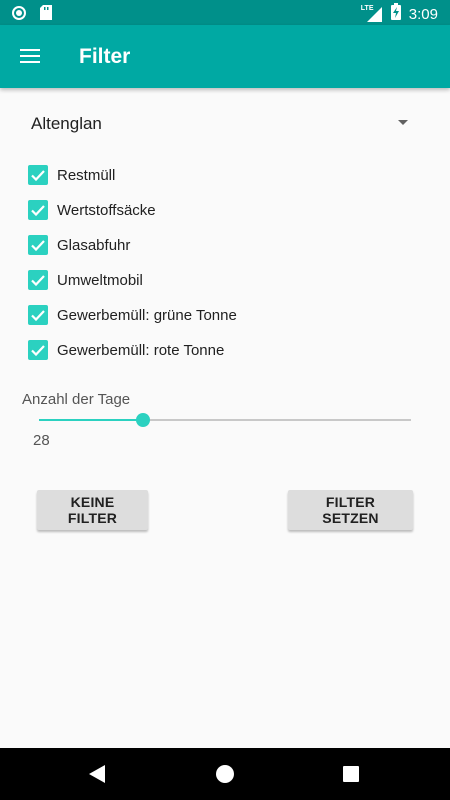 Image resolution: width=450 pixels, height=800 pixels. I want to click on set-filter-button: FILTER SETZEN, so click(350, 510).